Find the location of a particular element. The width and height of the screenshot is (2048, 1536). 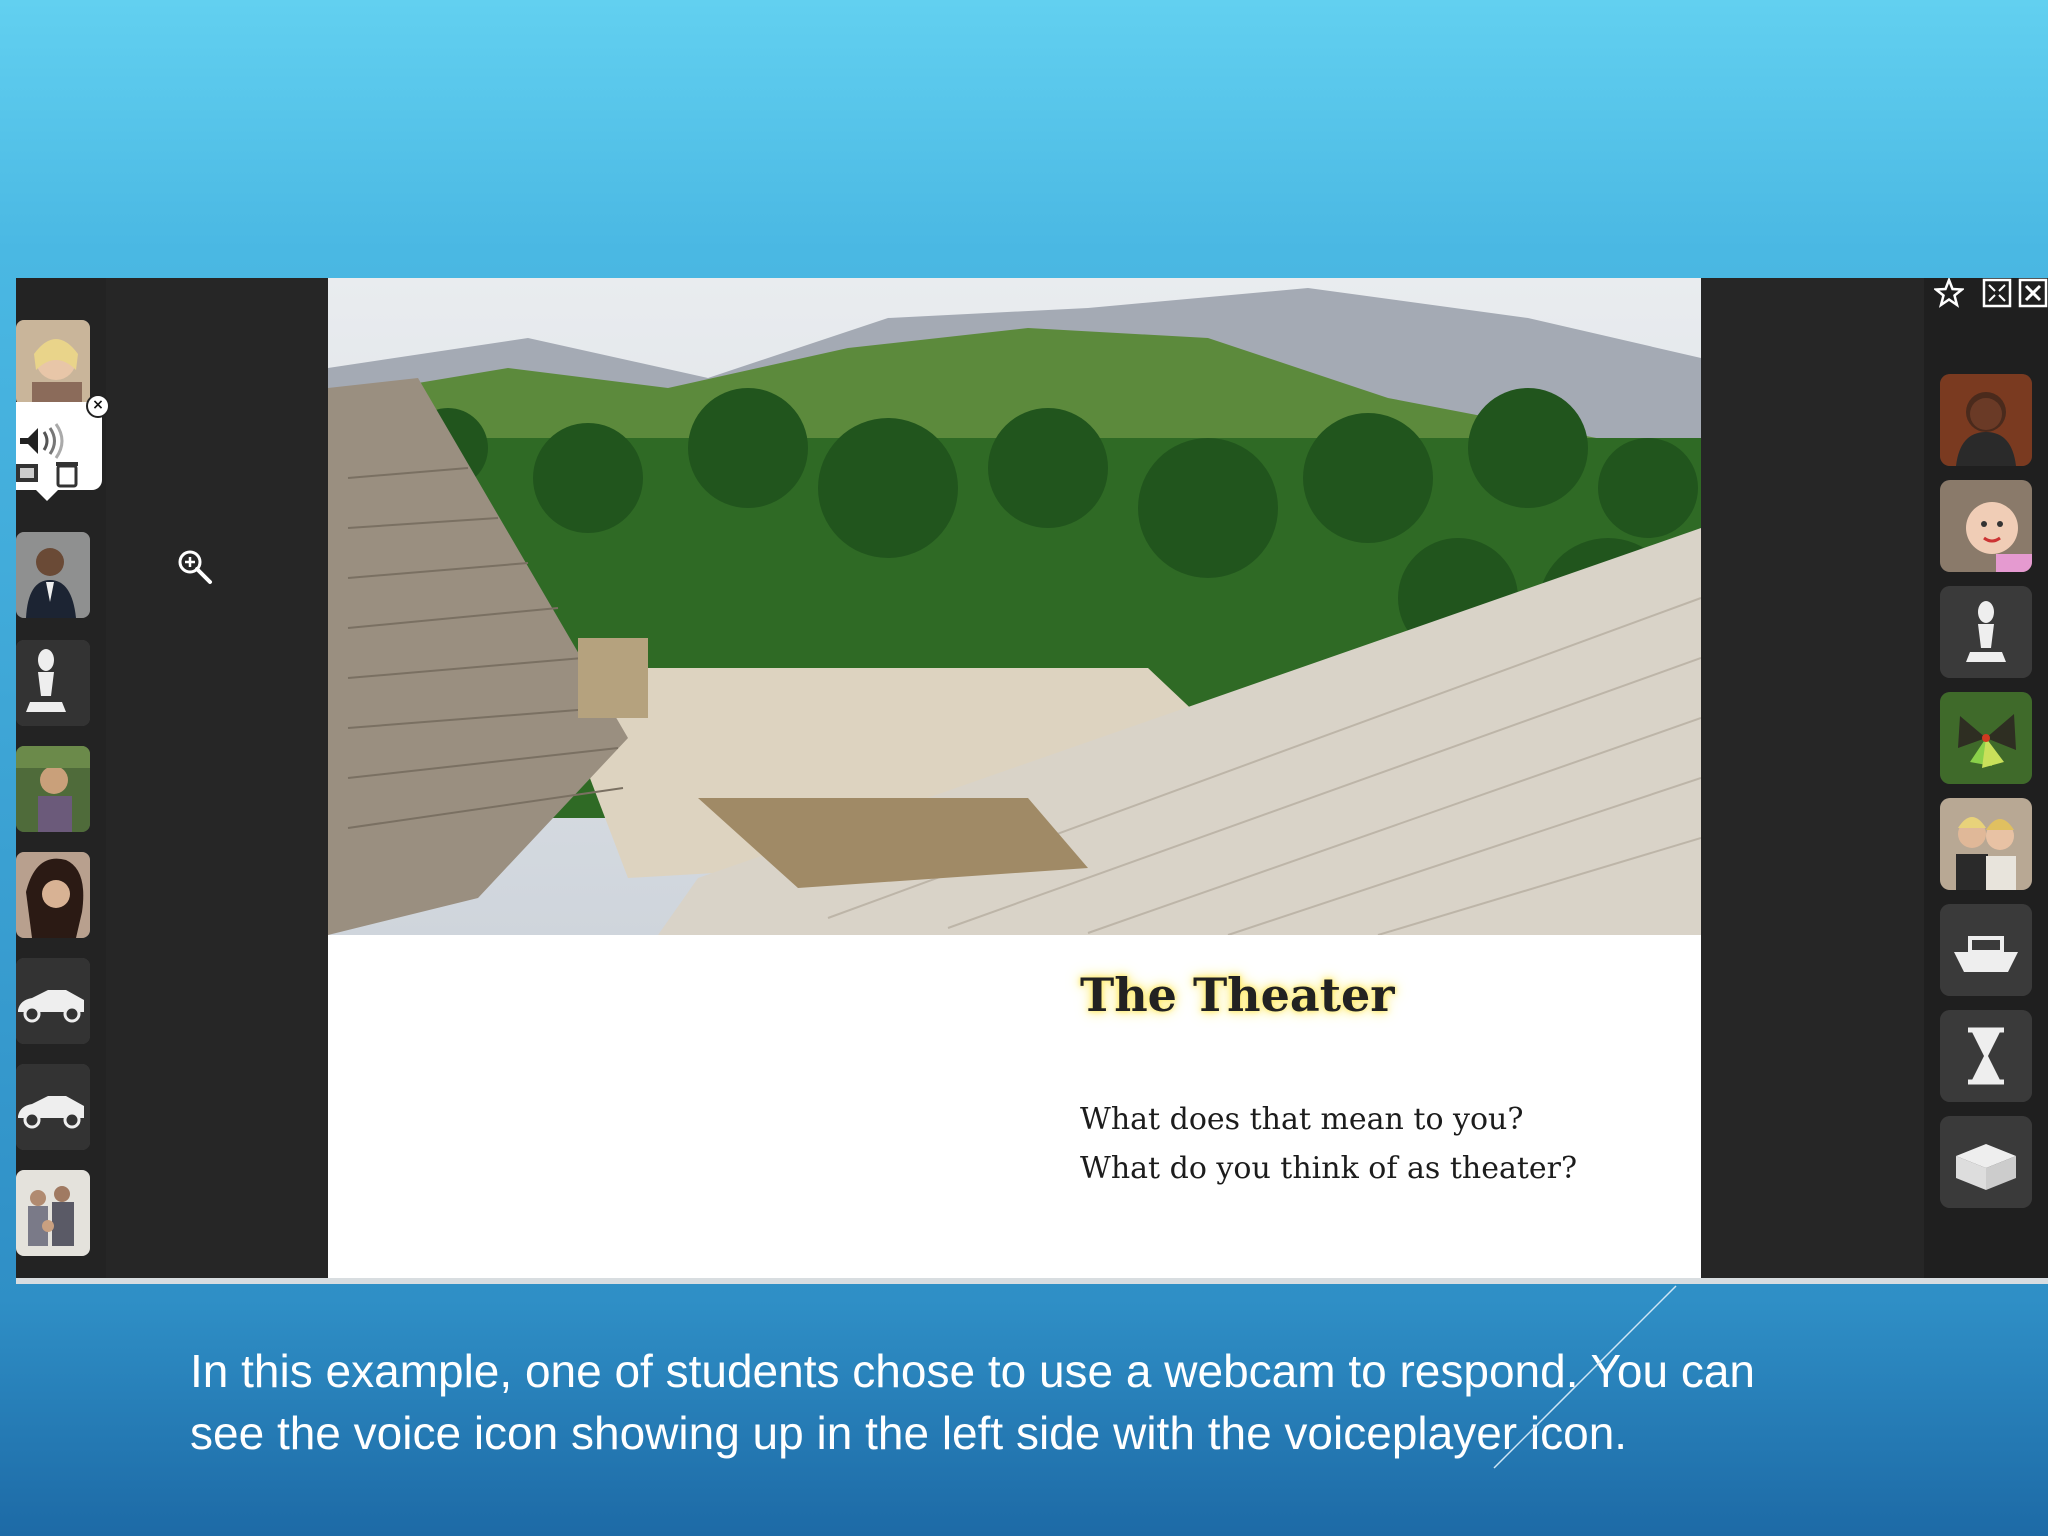

decorative-line is located at coordinates (1585, 1377).